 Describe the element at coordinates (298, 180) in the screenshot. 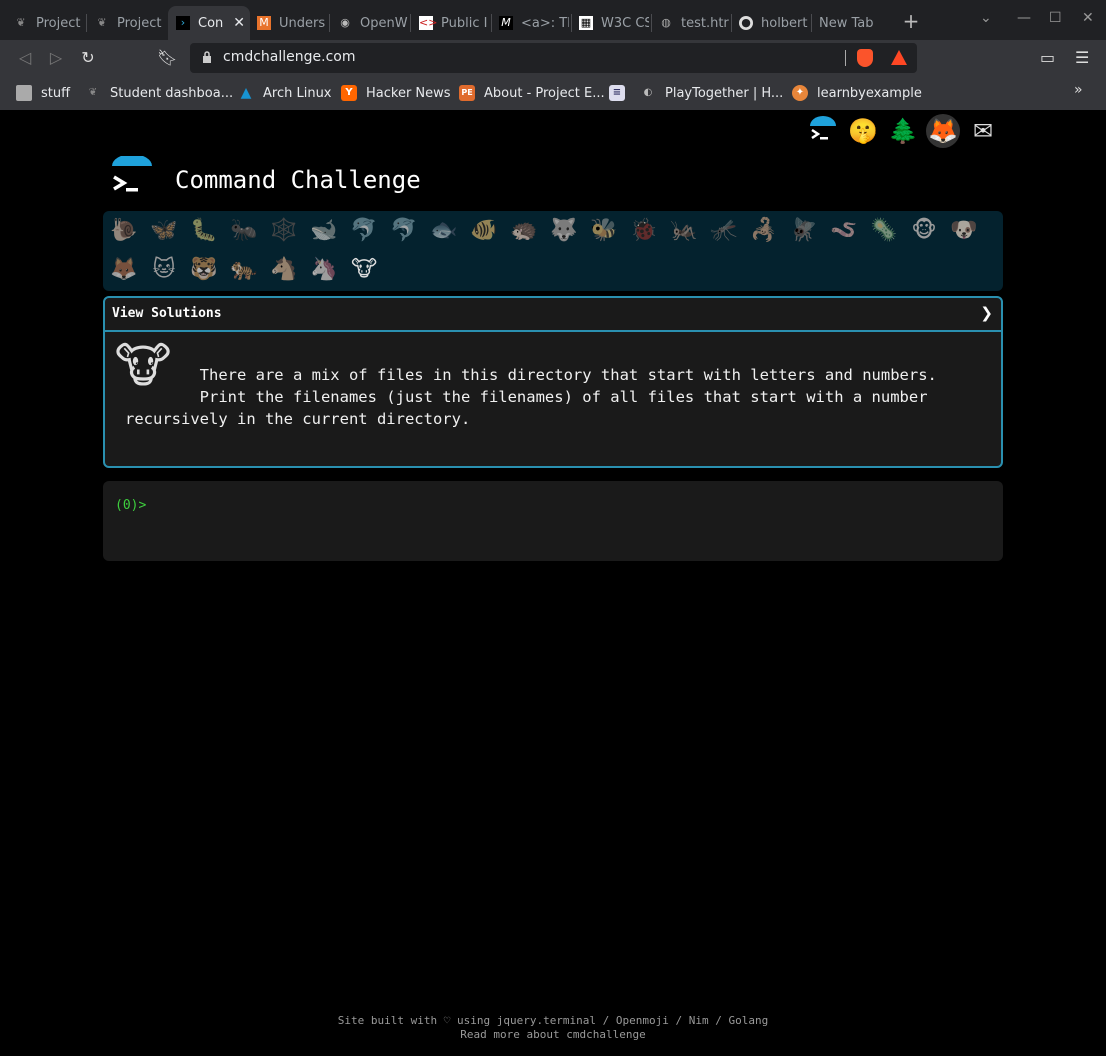

I see `page-title: Command Challenge` at that location.